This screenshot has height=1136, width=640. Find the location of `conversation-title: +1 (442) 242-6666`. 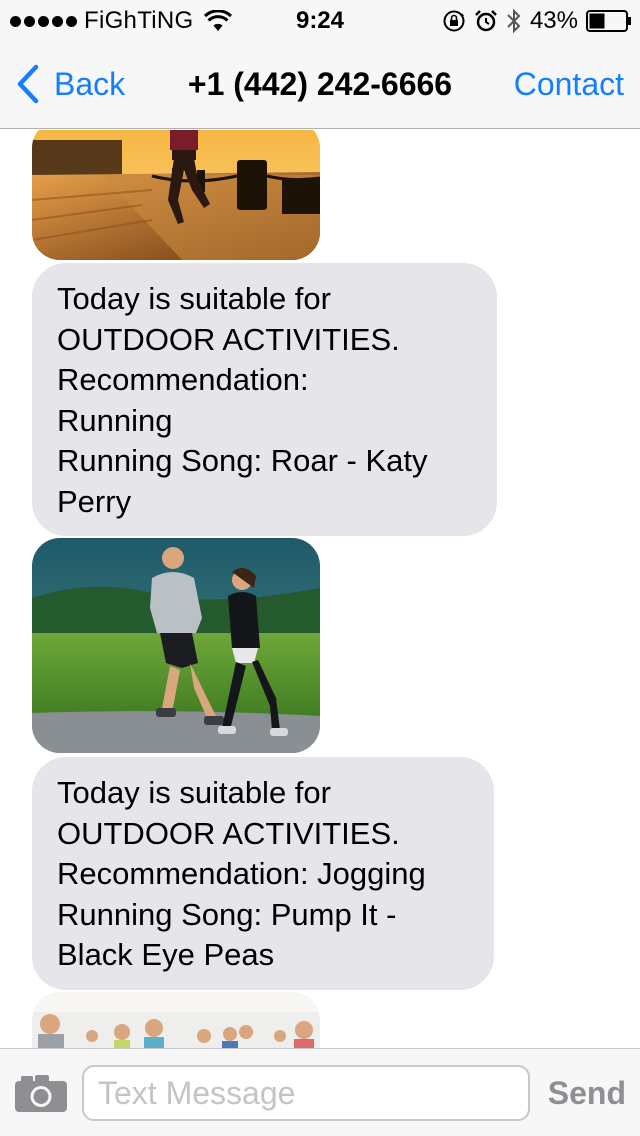

conversation-title: +1 (442) 242-6666 is located at coordinates (320, 84).